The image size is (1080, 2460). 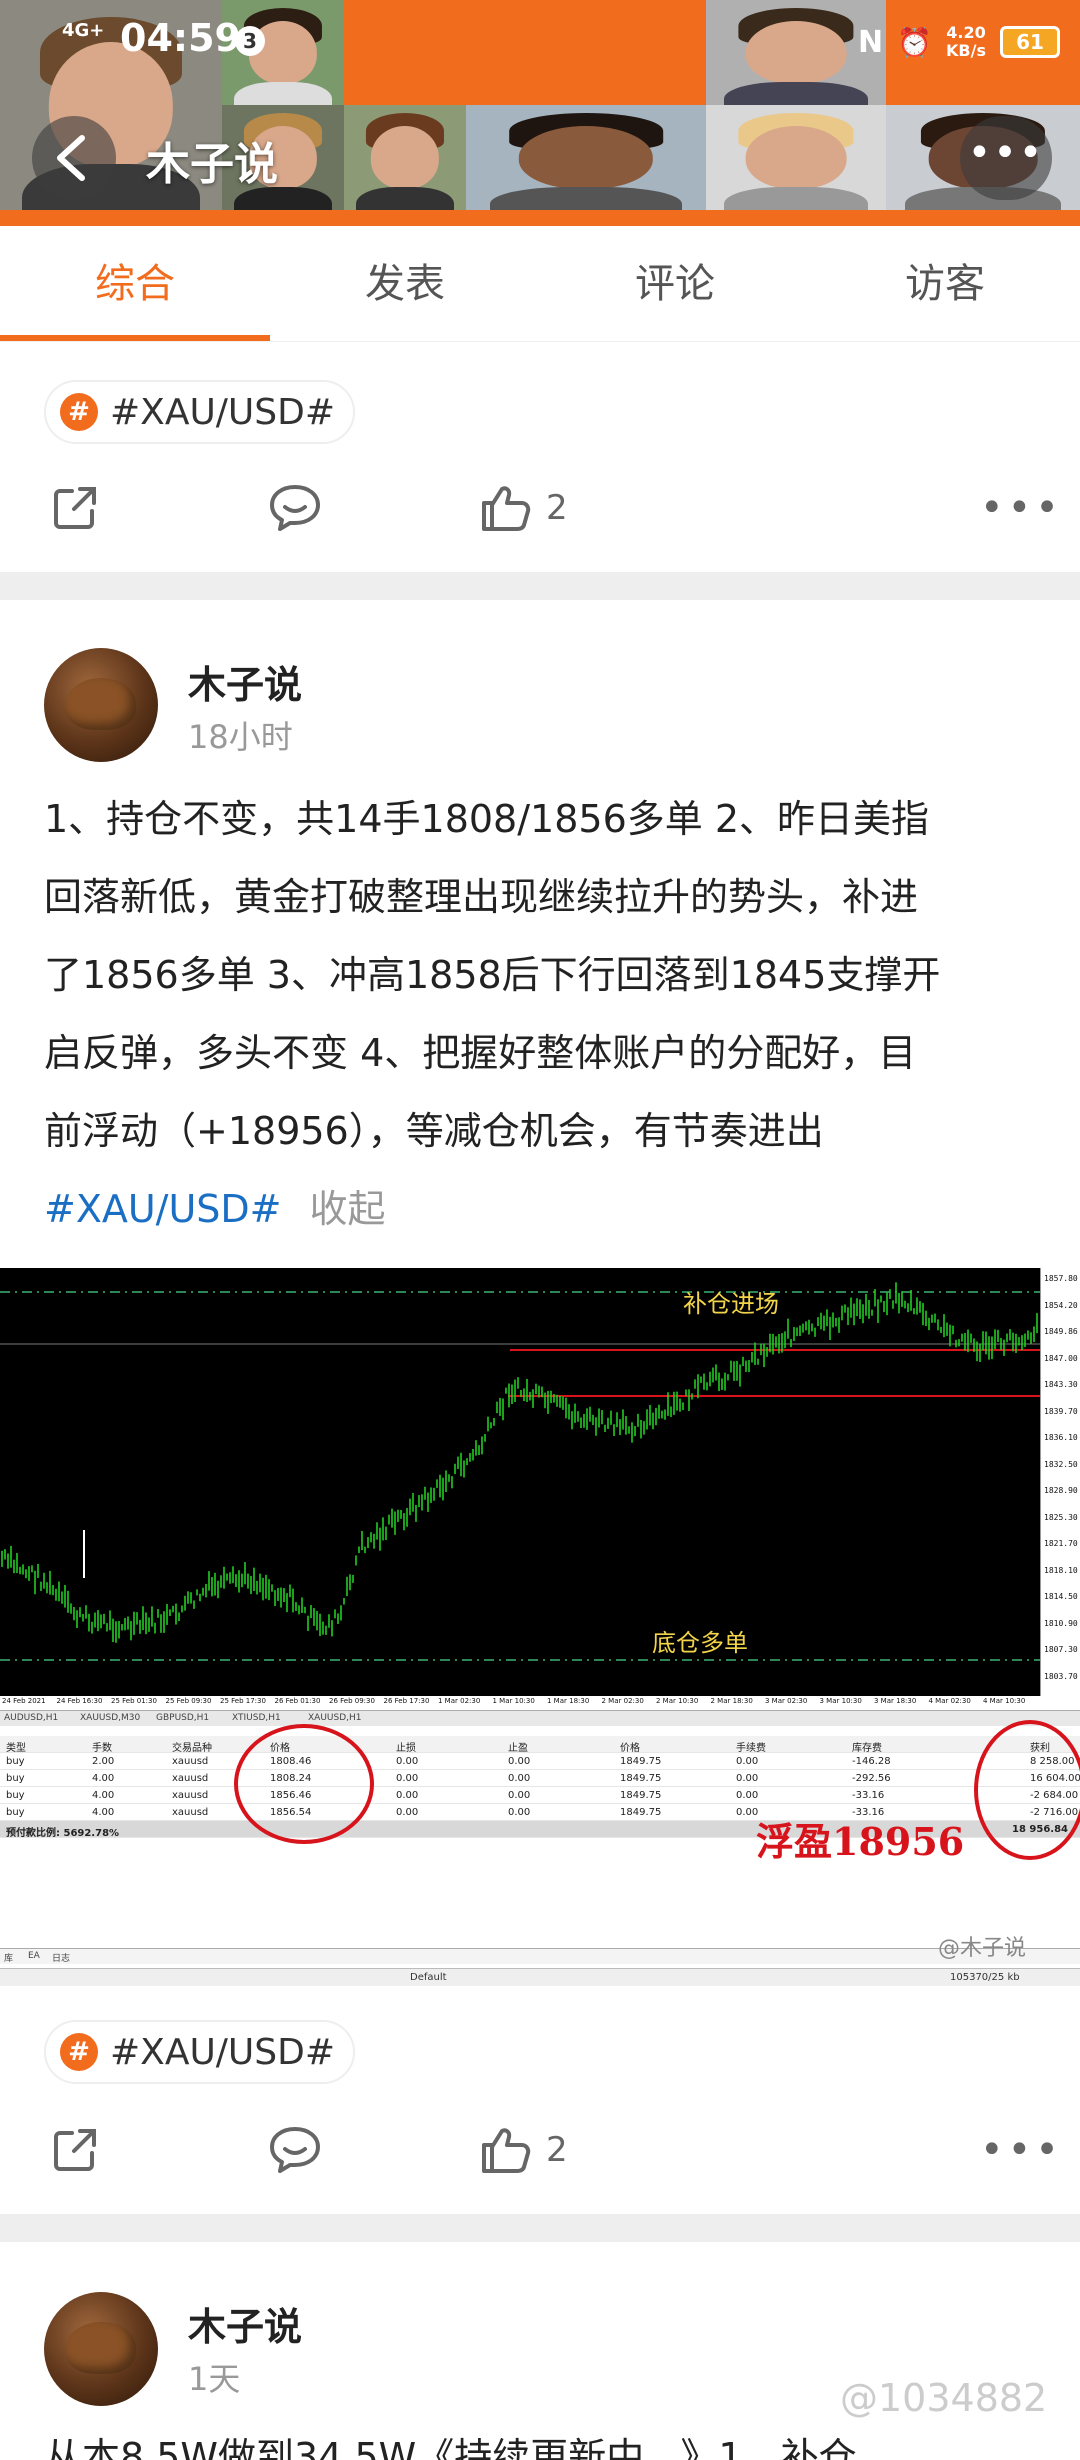 I want to click on table-cell: 4.00, so click(x=103, y=1778).